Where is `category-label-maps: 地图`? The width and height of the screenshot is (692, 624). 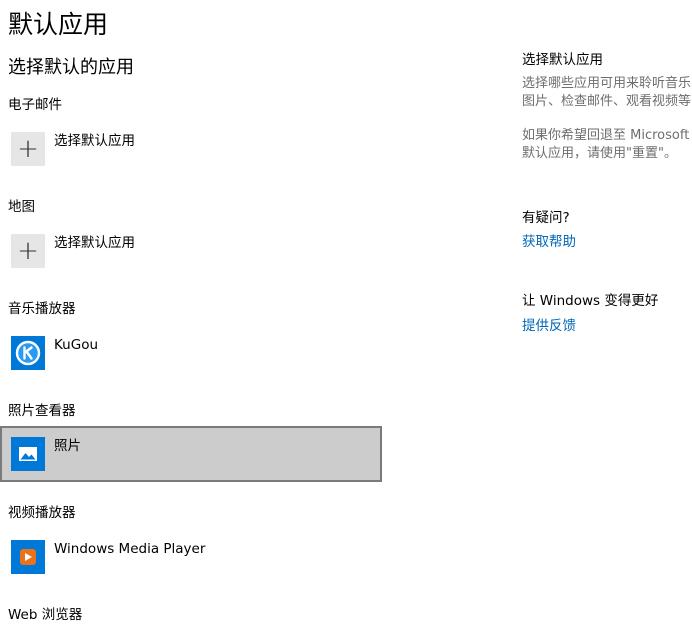 category-label-maps: 地图 is located at coordinates (21, 207).